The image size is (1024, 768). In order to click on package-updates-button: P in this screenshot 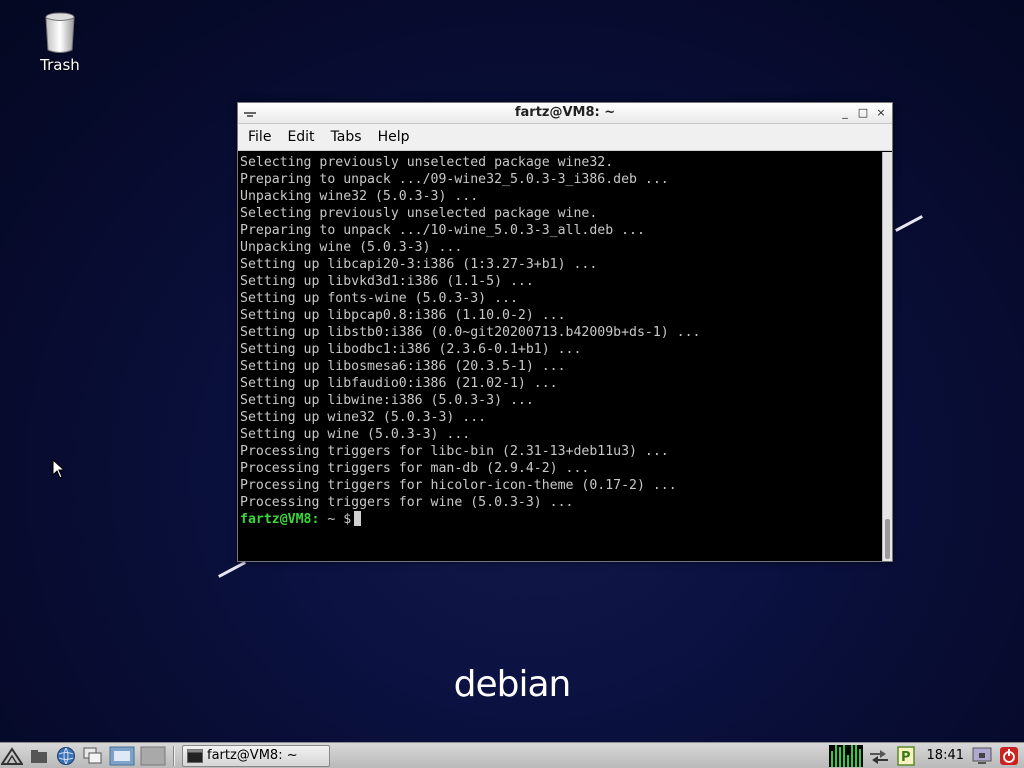, I will do `click(906, 756)`.